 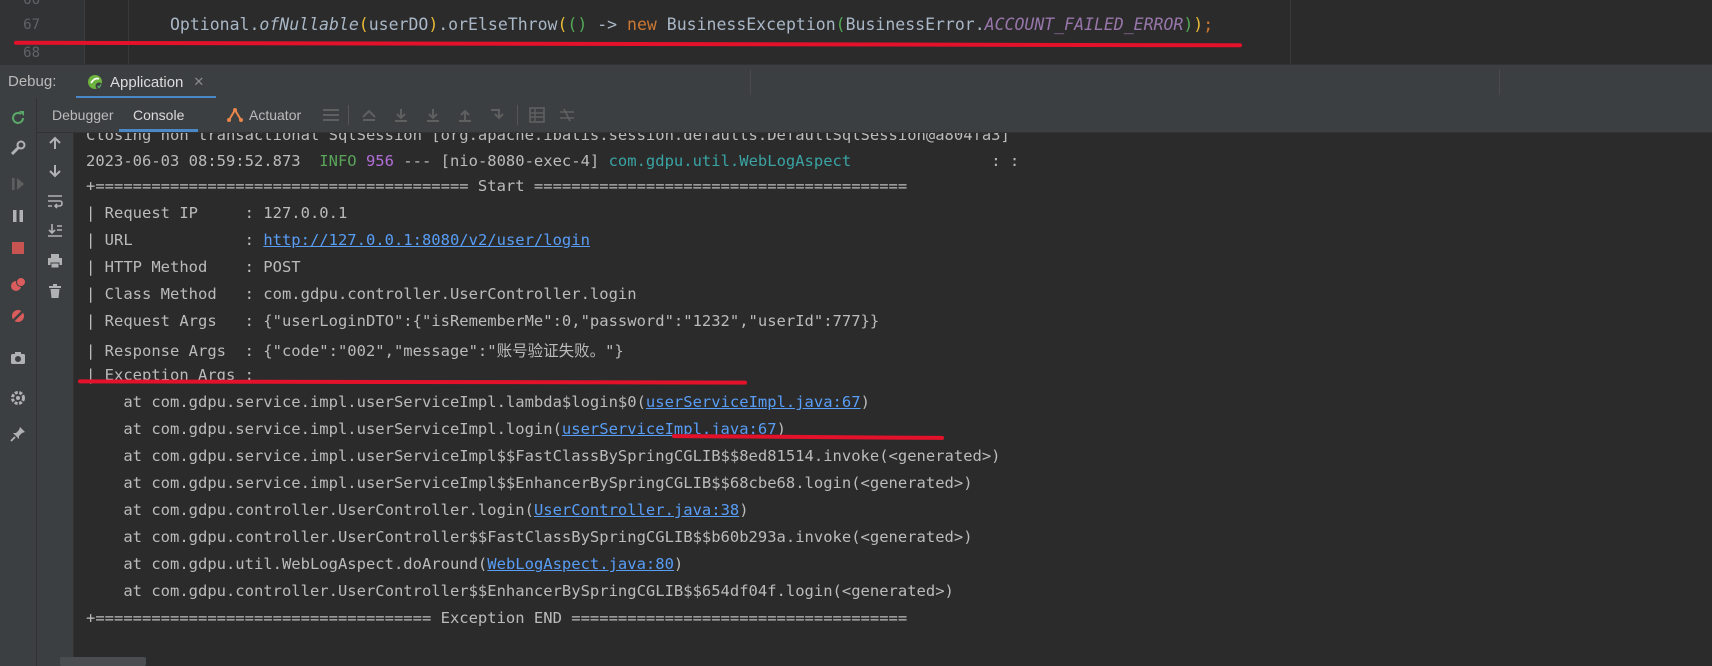 What do you see at coordinates (175, 240) in the screenshot?
I see `url-prefix: | URL :` at bounding box center [175, 240].